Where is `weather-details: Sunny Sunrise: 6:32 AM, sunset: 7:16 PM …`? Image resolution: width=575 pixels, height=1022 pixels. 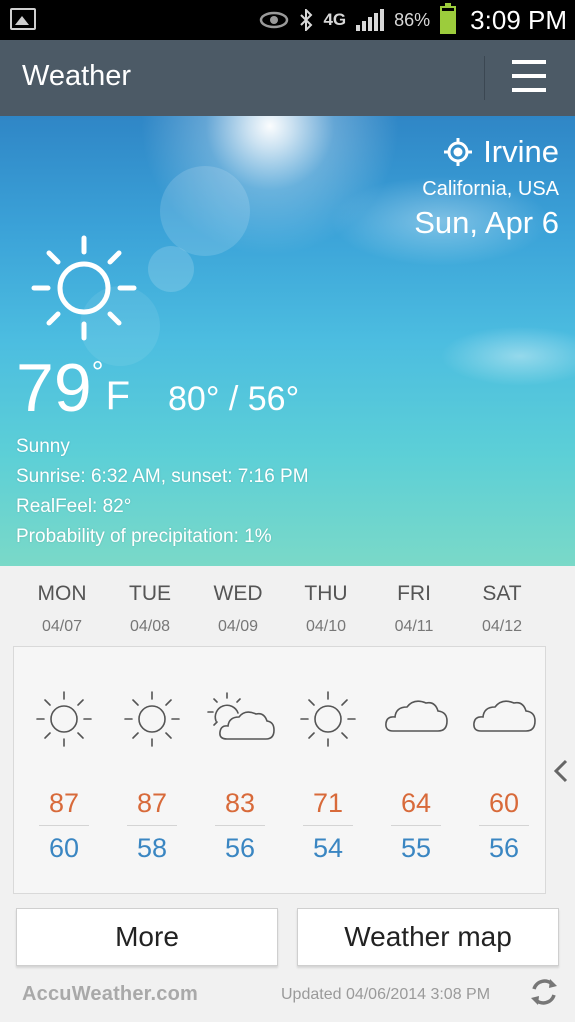
weather-details: Sunny Sunrise: 6:32 AM, sunset: 7:16 PM … is located at coordinates (162, 492).